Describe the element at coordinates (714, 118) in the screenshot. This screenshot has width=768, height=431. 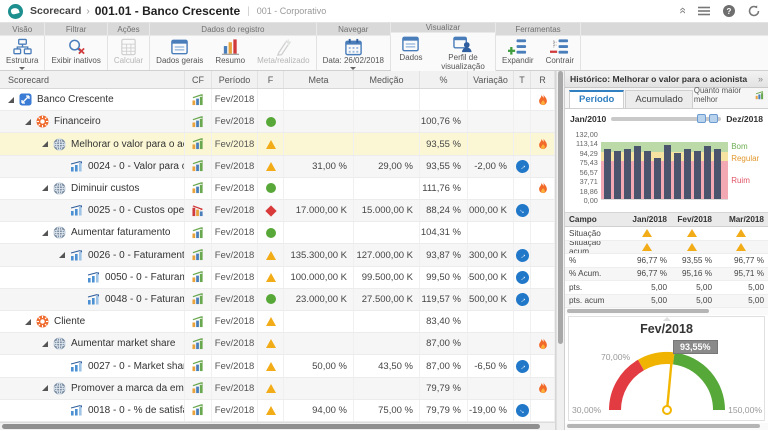
I see `slider-handle-right` at that location.